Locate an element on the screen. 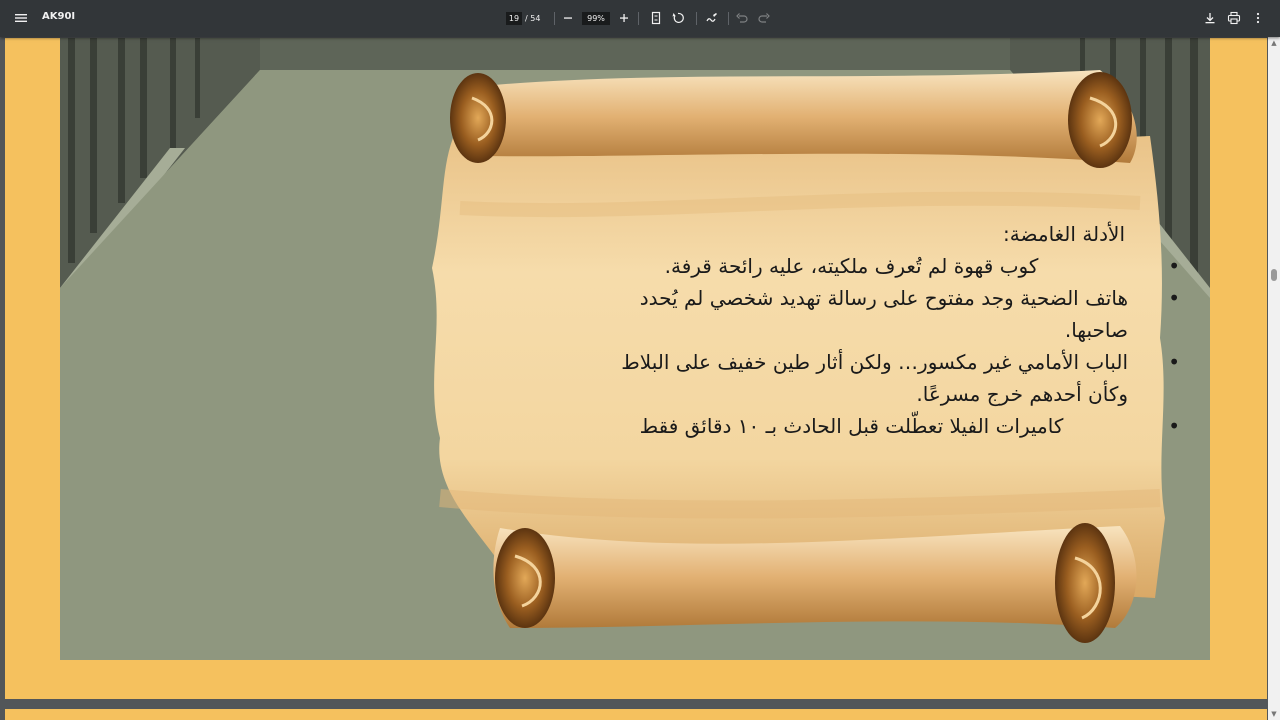  undo-icon is located at coordinates (742, 18).